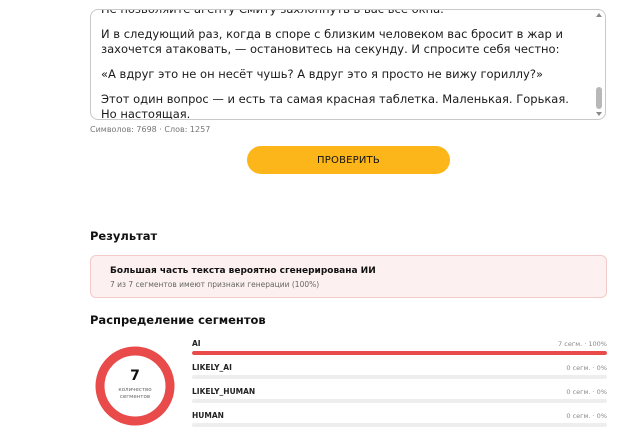  I want to click on ring-caption: количество сегментов, so click(135, 394).